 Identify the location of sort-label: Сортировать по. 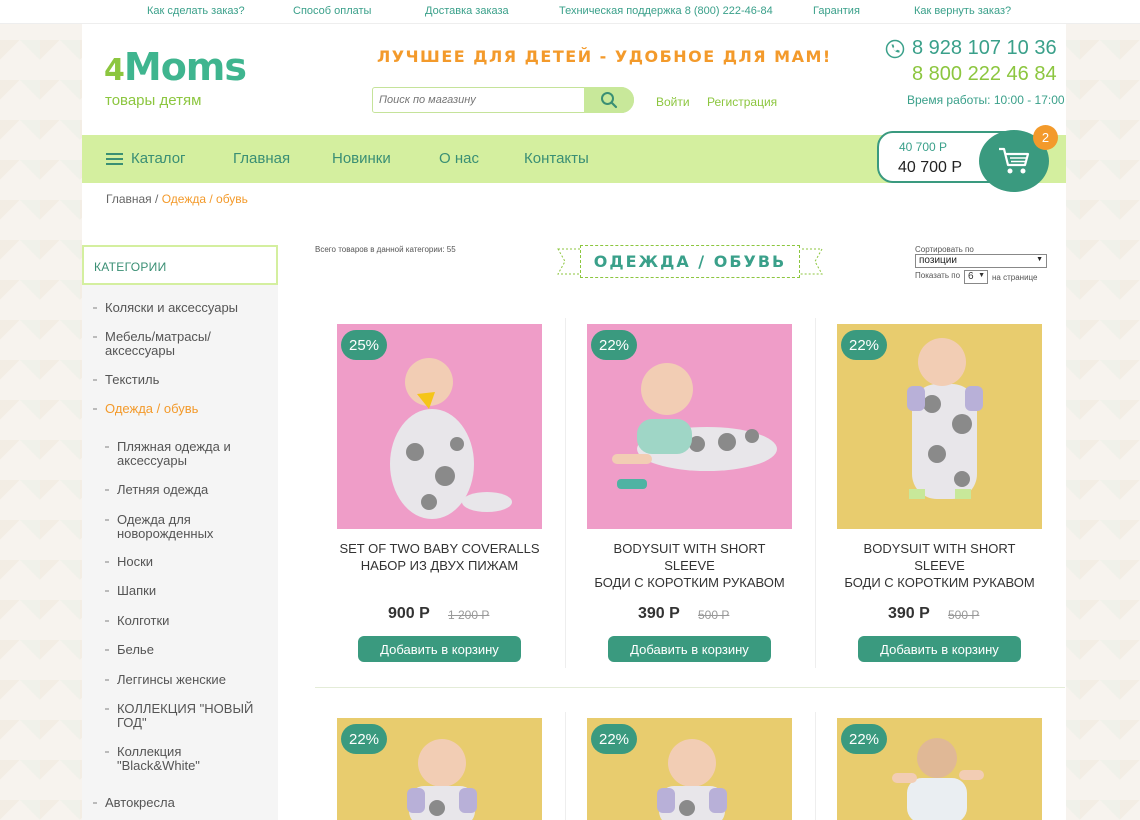
(944, 249).